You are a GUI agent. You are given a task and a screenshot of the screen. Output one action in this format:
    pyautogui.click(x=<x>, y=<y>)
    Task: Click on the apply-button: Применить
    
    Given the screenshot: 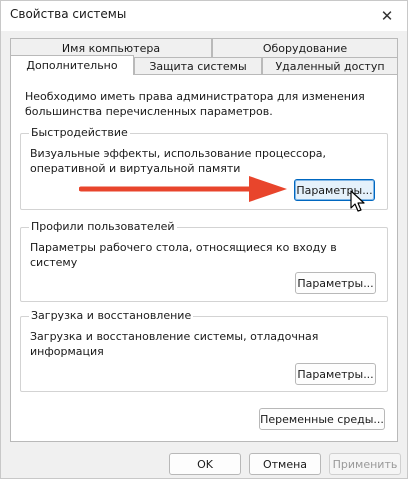 What is the action you would take?
    pyautogui.click(x=365, y=464)
    